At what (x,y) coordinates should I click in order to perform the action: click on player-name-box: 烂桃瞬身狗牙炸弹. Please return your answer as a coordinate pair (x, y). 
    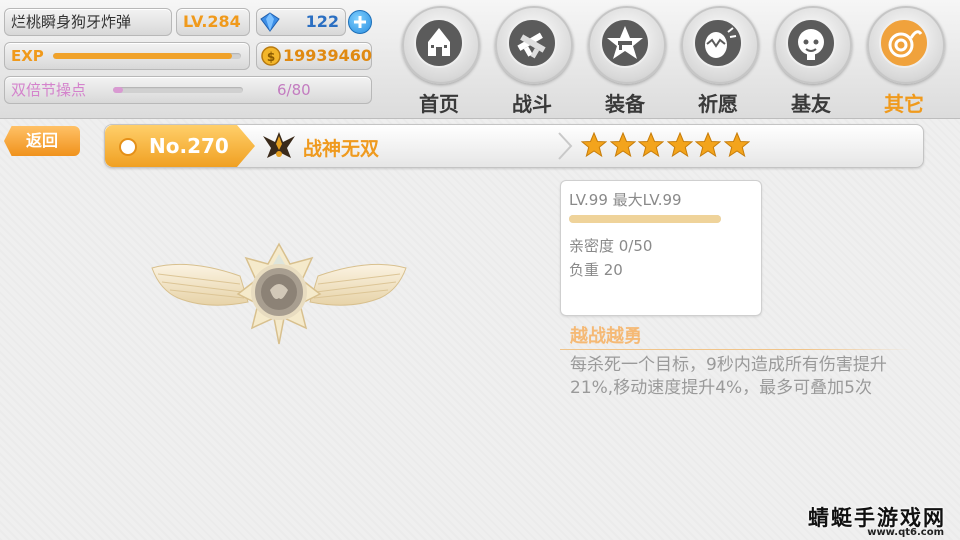
    Looking at the image, I should click on (88, 22).